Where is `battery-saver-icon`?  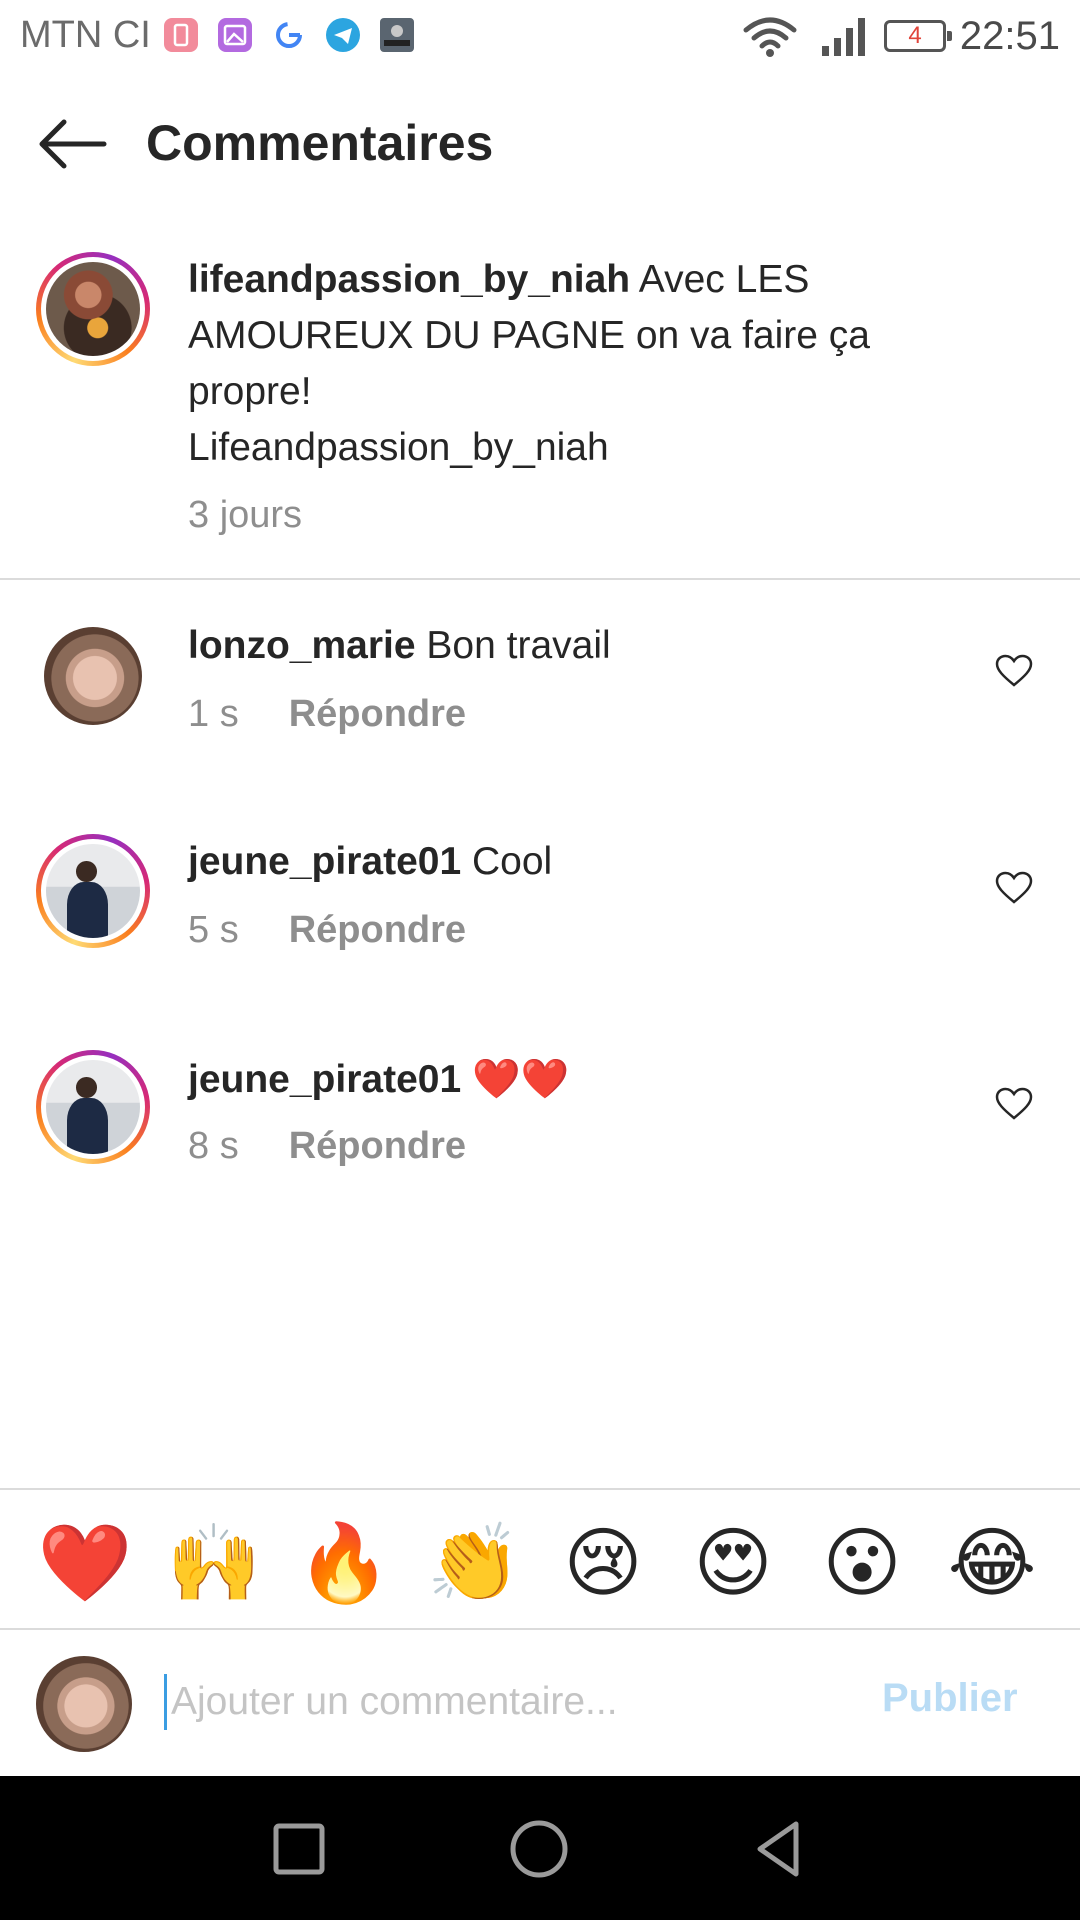
battery-saver-icon is located at coordinates (181, 35).